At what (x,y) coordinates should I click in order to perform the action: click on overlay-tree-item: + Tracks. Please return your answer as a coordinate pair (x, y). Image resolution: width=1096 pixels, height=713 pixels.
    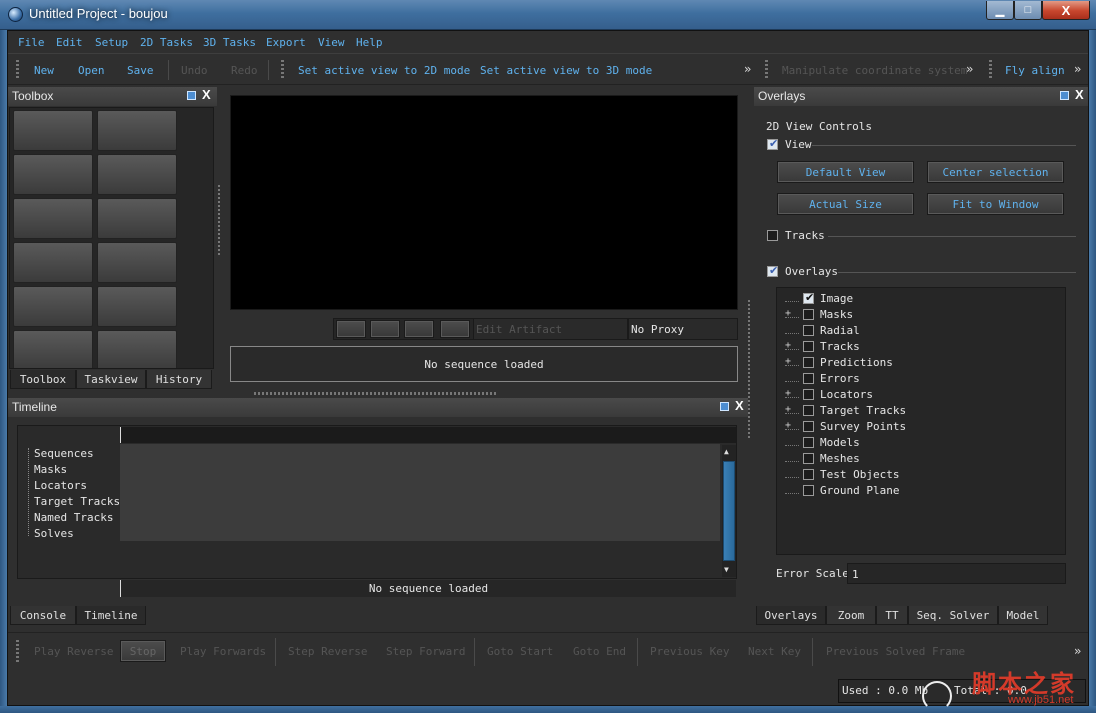
    Looking at the image, I should click on (920, 346).